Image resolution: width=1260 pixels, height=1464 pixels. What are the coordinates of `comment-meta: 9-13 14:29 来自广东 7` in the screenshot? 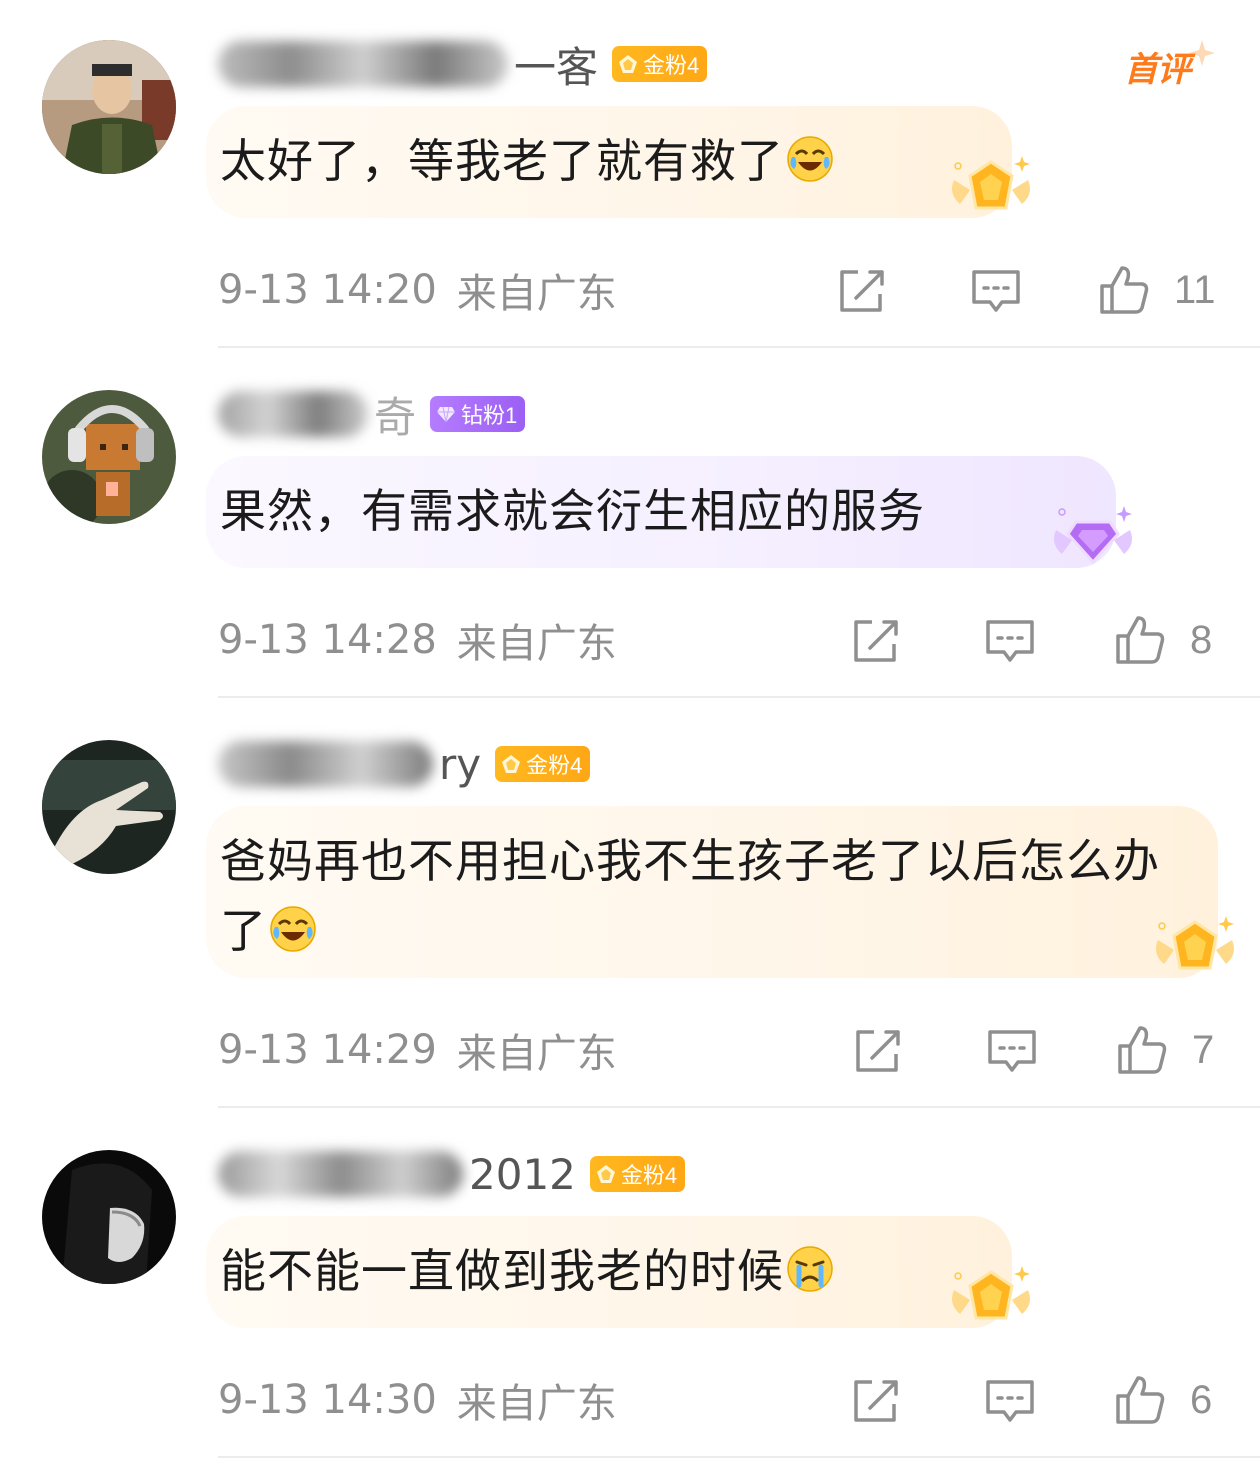 It's located at (718, 1050).